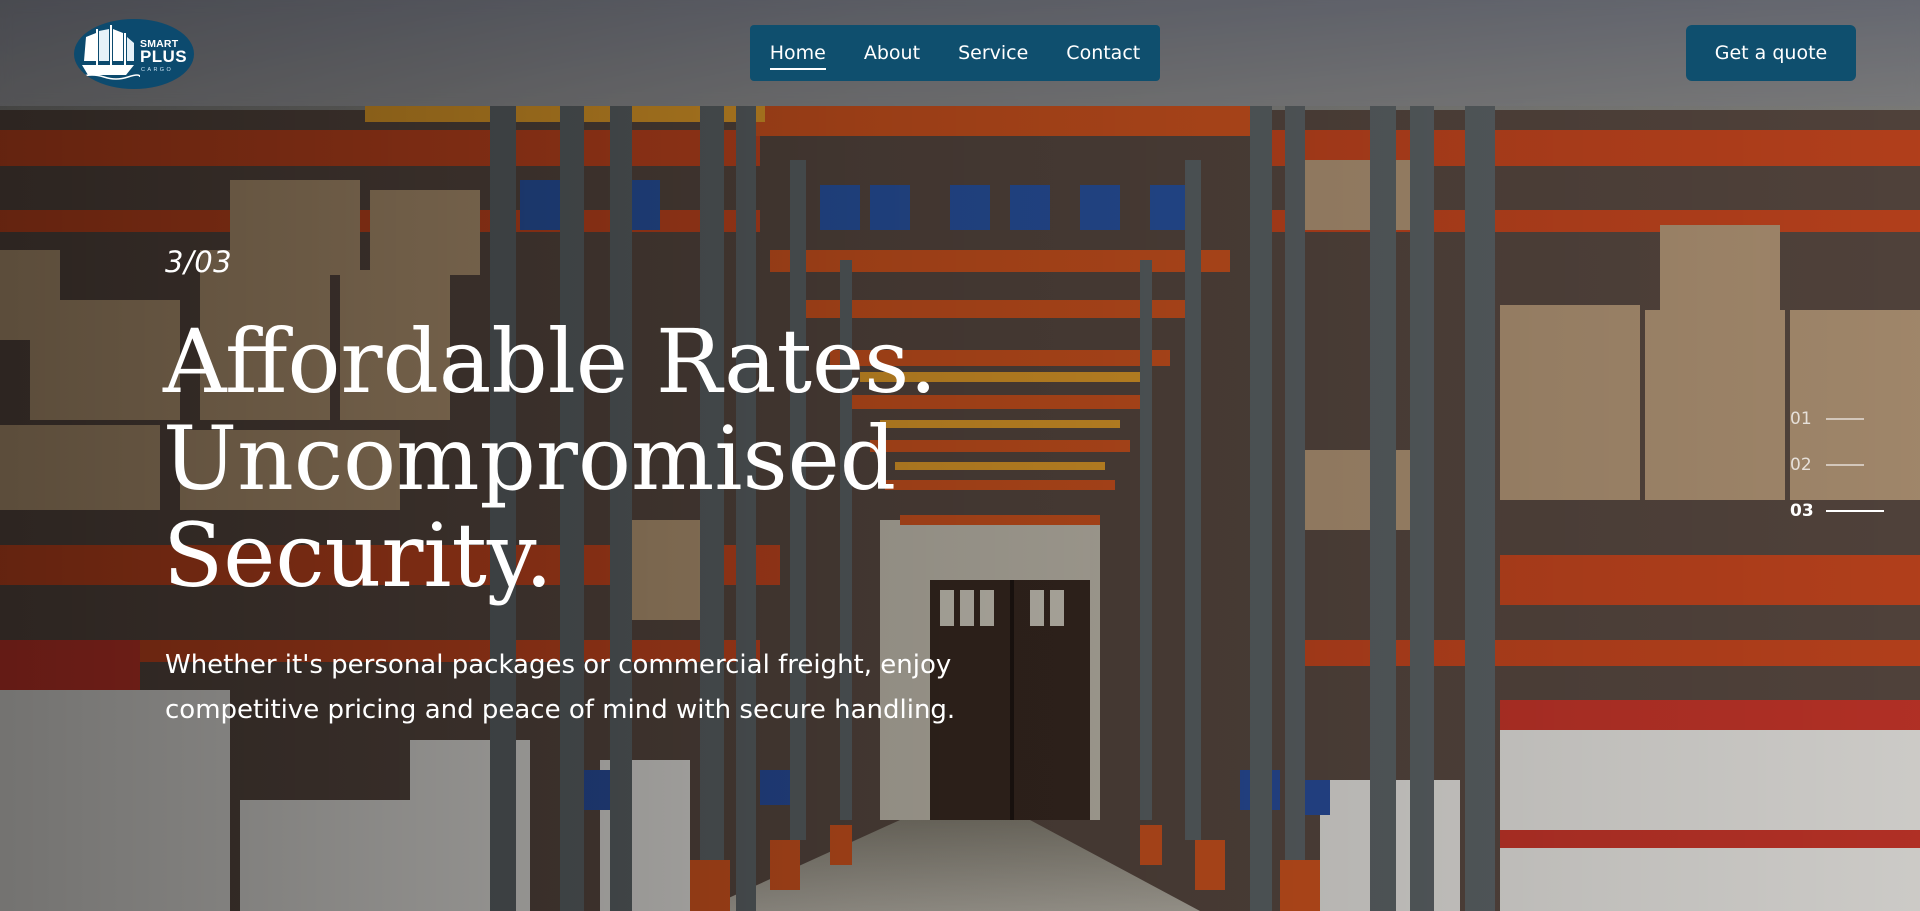 The height and width of the screenshot is (911, 1920). Describe the element at coordinates (1802, 511) in the screenshot. I see `slide-number: 03` at that location.